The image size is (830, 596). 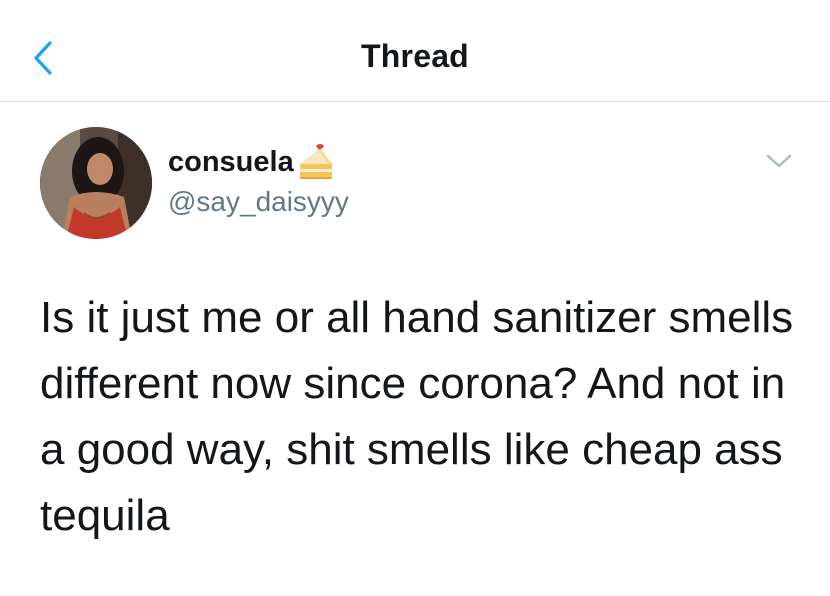 I want to click on author-name-row: consuela, so click(x=252, y=162).